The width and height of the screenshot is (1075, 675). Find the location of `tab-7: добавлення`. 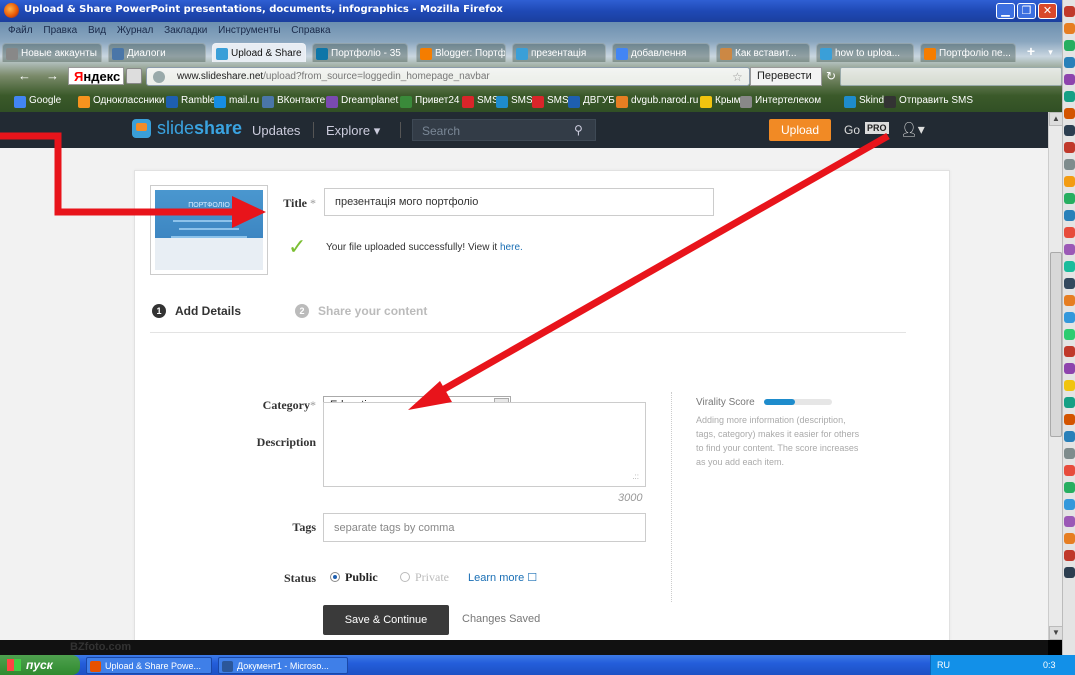

tab-7: добавлення is located at coordinates (661, 52).